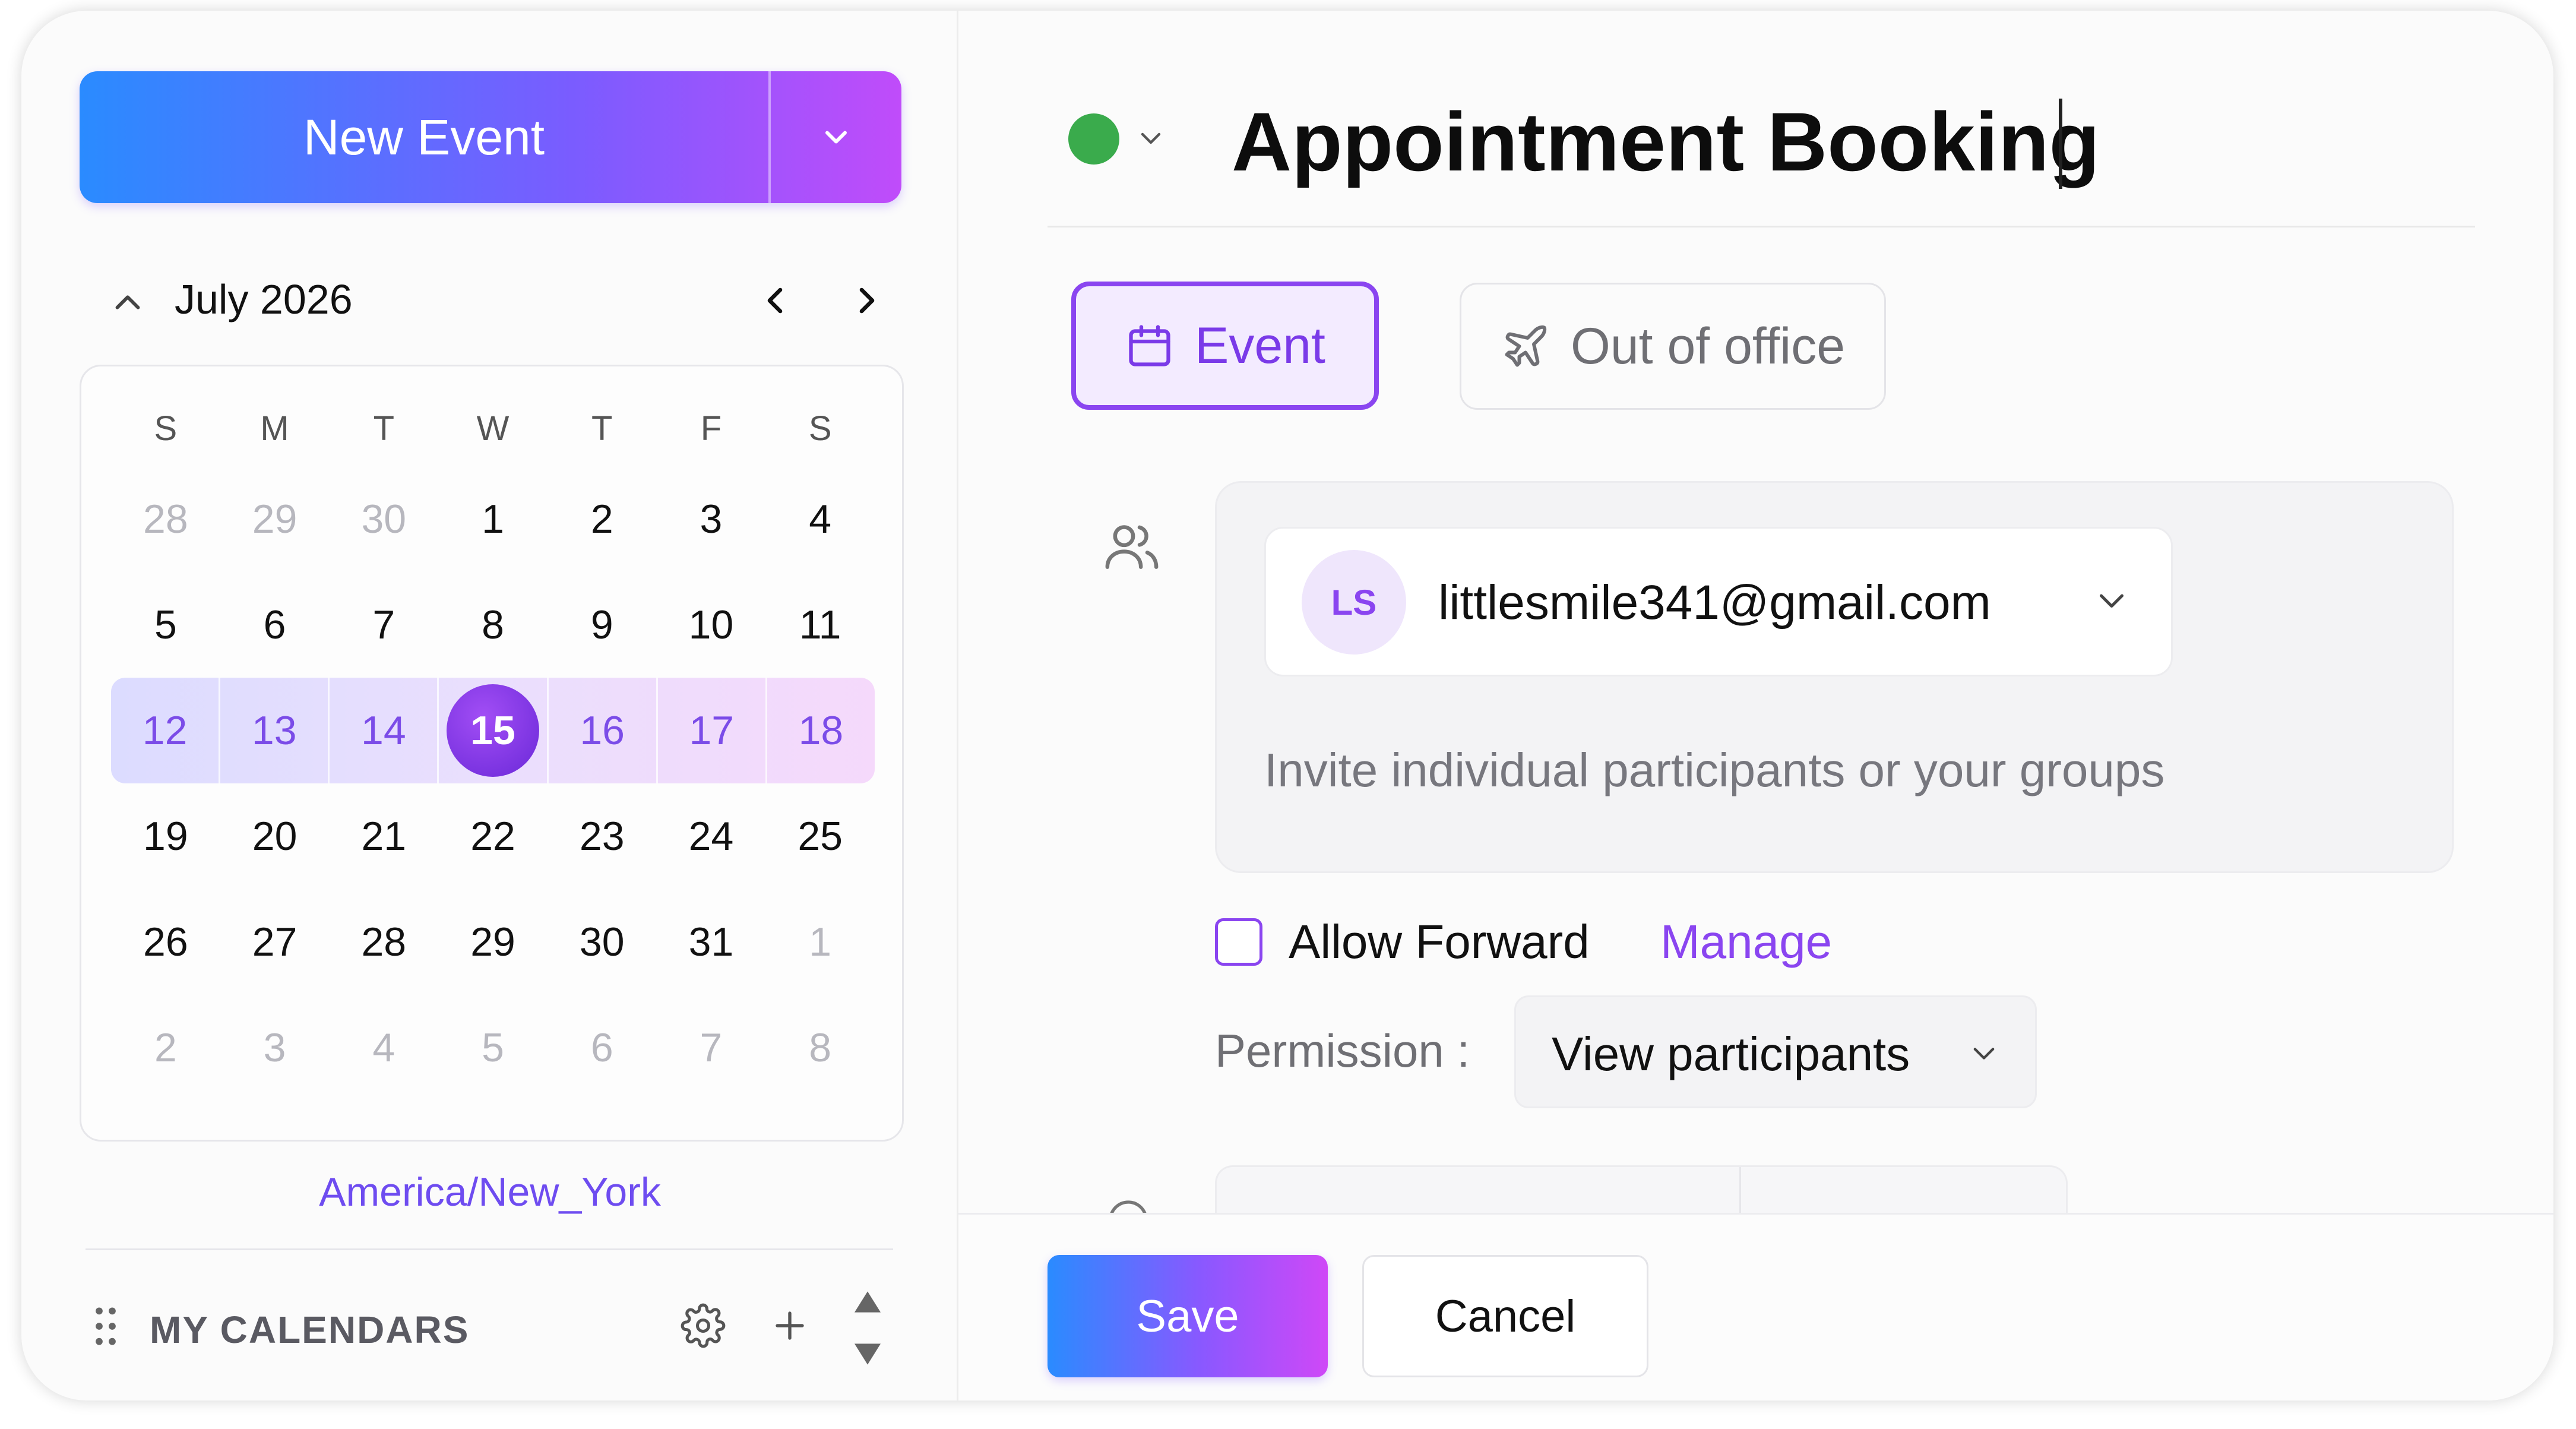  What do you see at coordinates (1439, 941) in the screenshot?
I see `allow-forward-label: Allow Forward` at bounding box center [1439, 941].